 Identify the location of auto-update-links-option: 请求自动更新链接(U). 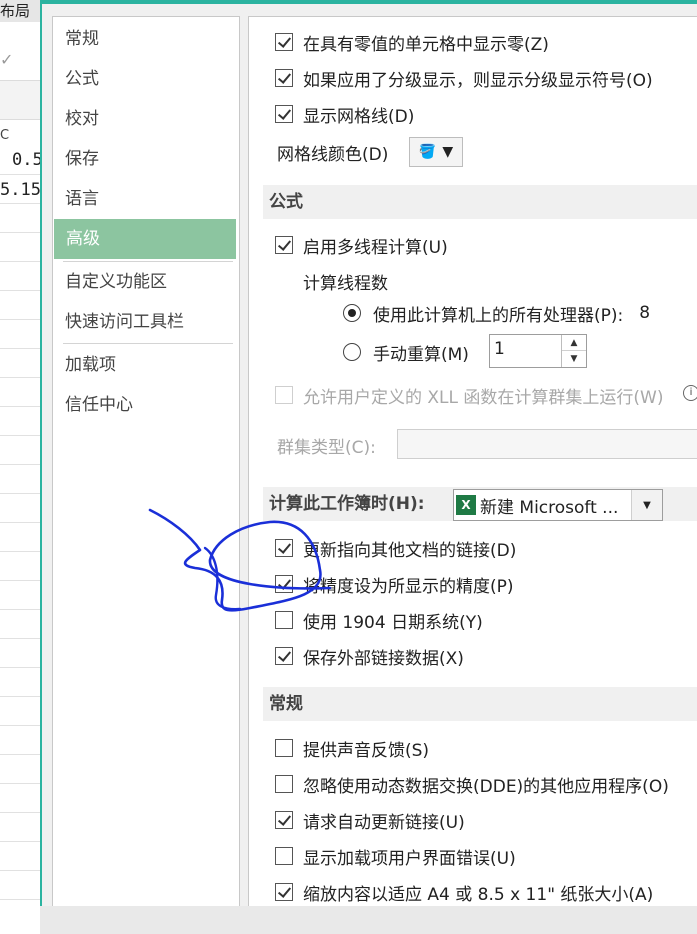
(370, 820).